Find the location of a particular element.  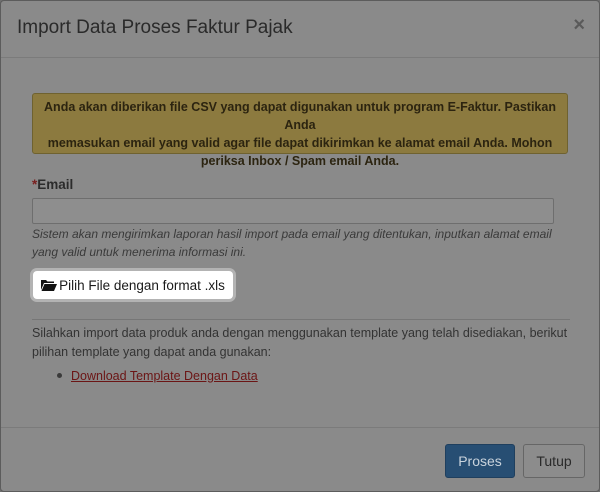

modal-title: Import Data Proses Faktur Pajak is located at coordinates (155, 27).